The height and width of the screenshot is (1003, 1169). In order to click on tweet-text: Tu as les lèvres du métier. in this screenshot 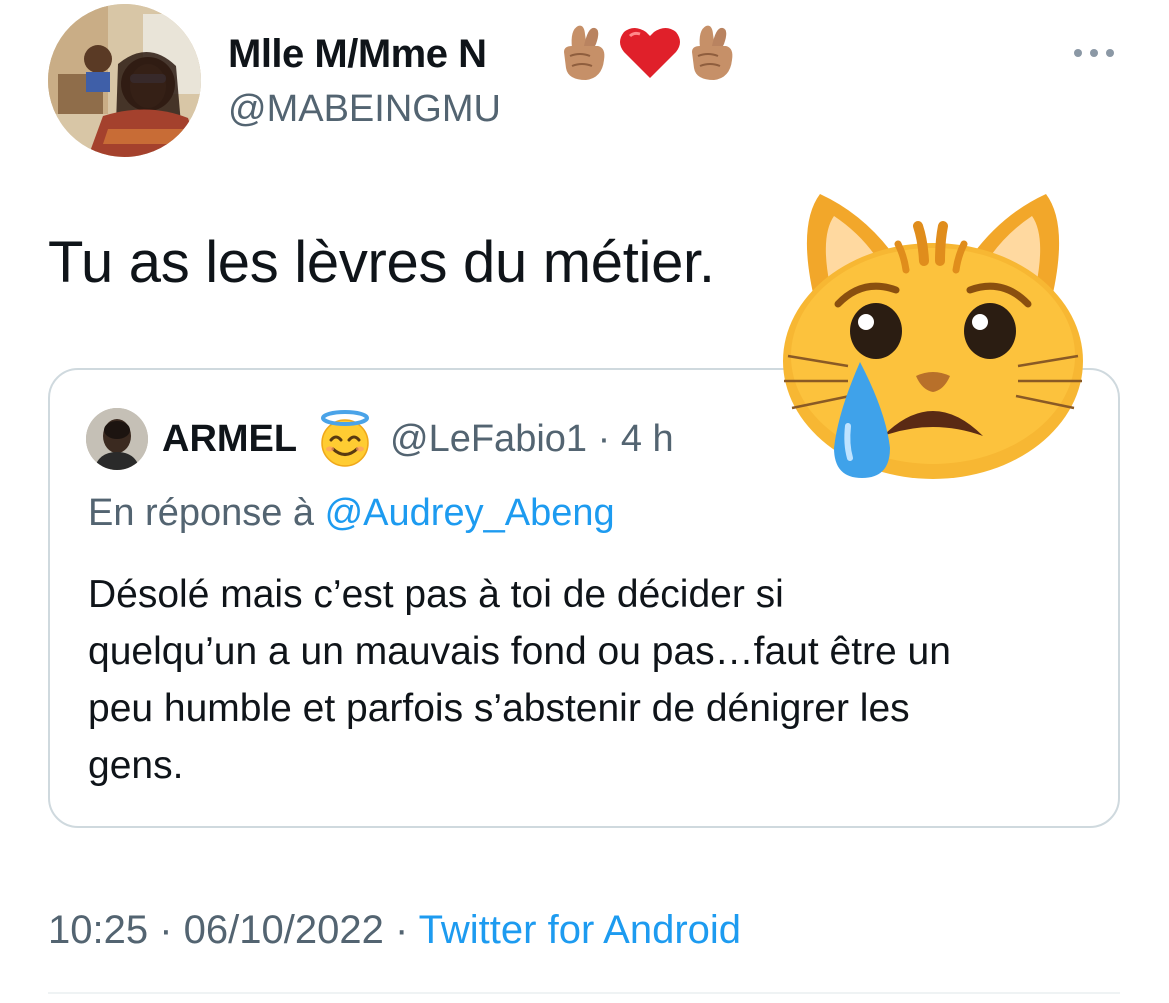, I will do `click(381, 262)`.